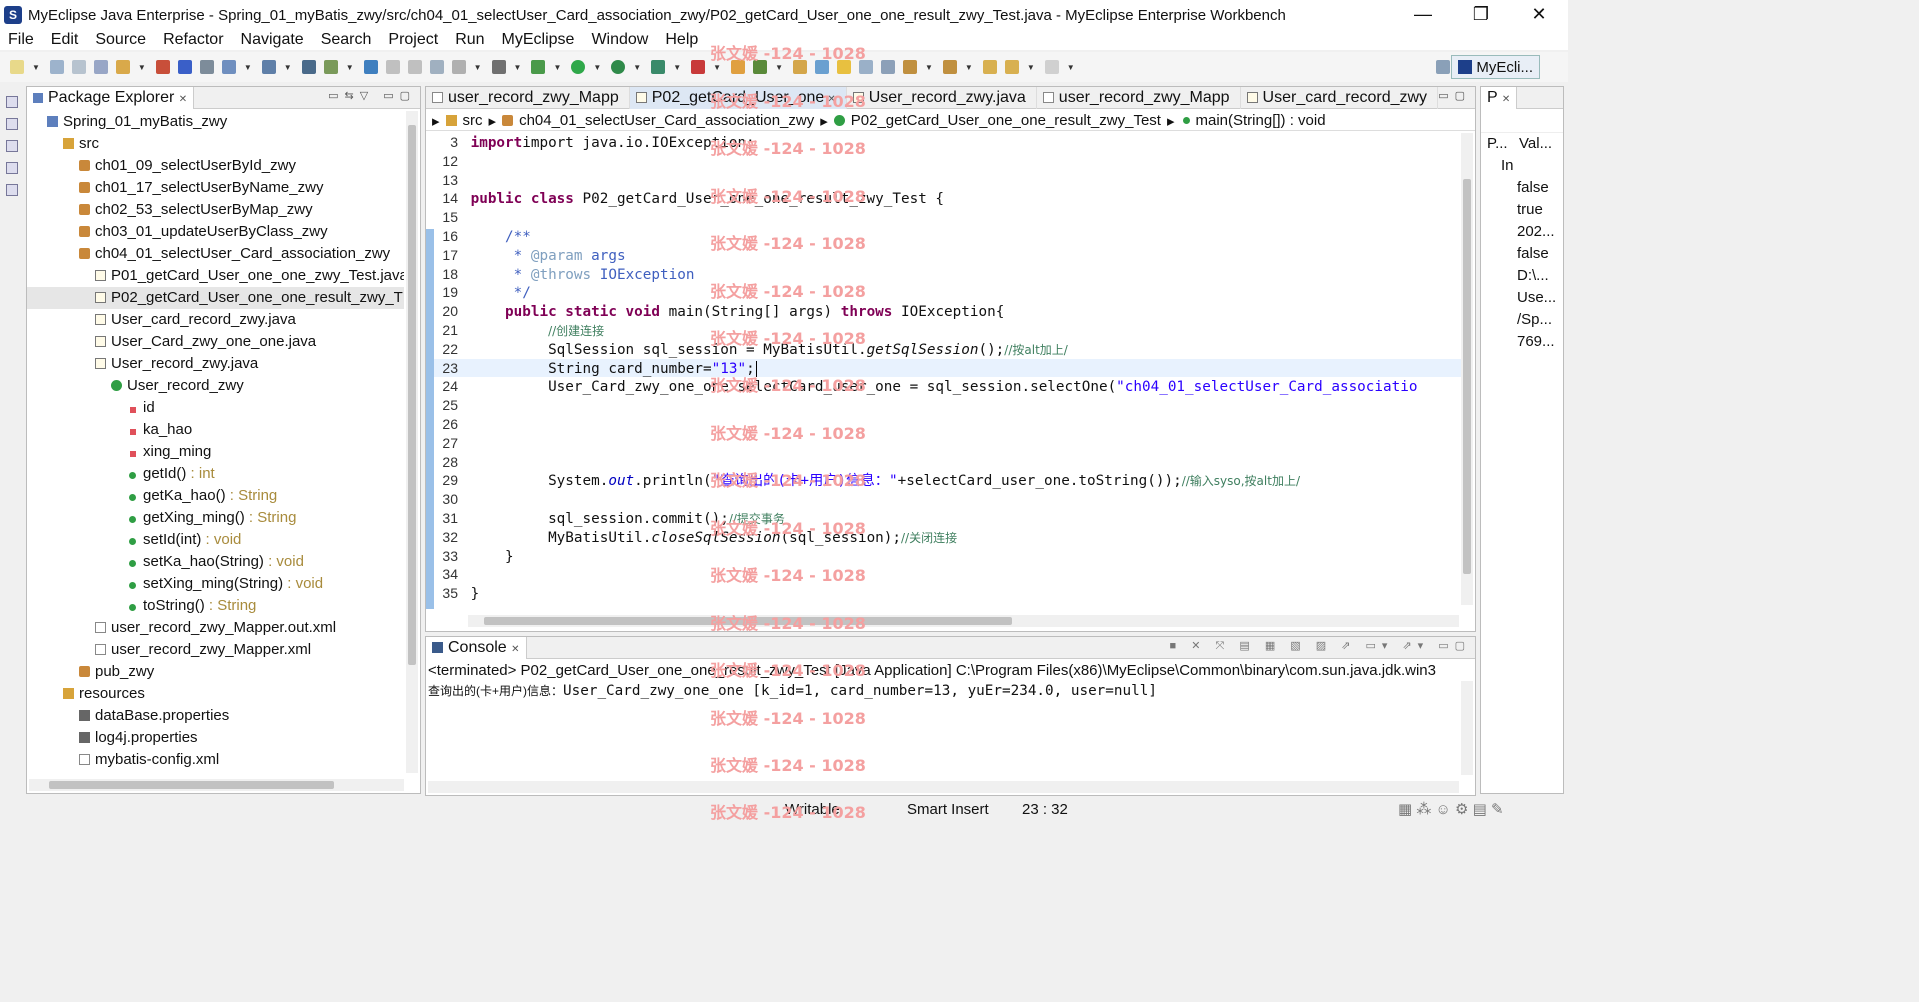 The width and height of the screenshot is (1919, 1002). What do you see at coordinates (111, 97) in the screenshot?
I see `tab-package-explorer: Package Explorer ✕` at bounding box center [111, 97].